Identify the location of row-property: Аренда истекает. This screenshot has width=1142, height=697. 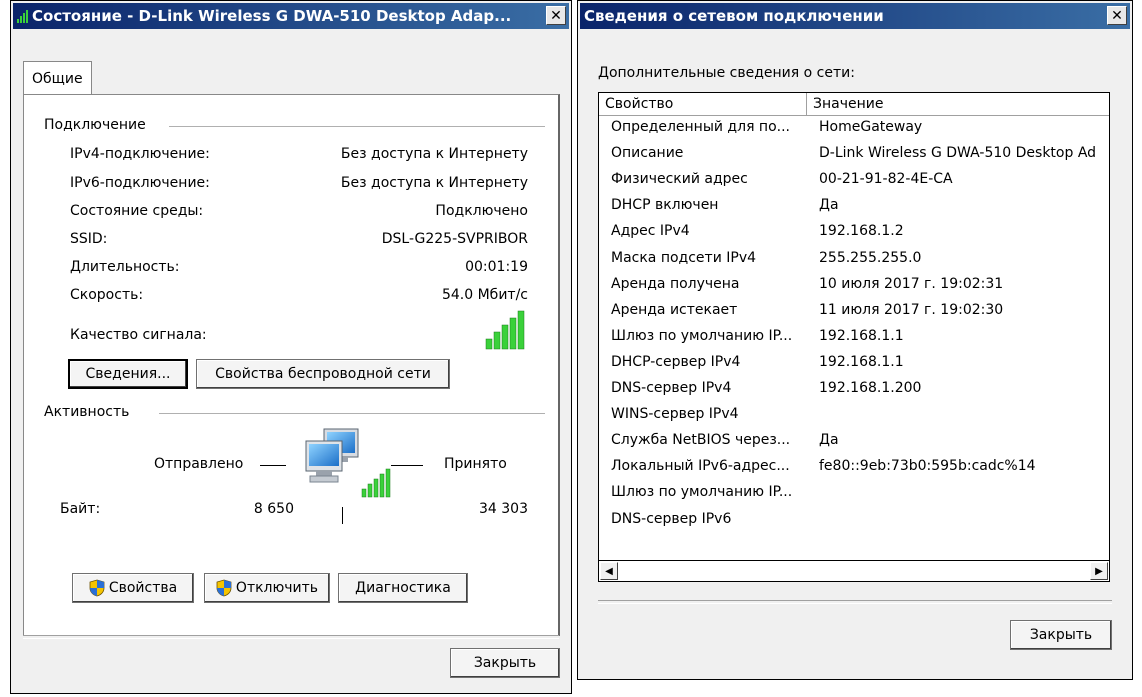
(674, 309).